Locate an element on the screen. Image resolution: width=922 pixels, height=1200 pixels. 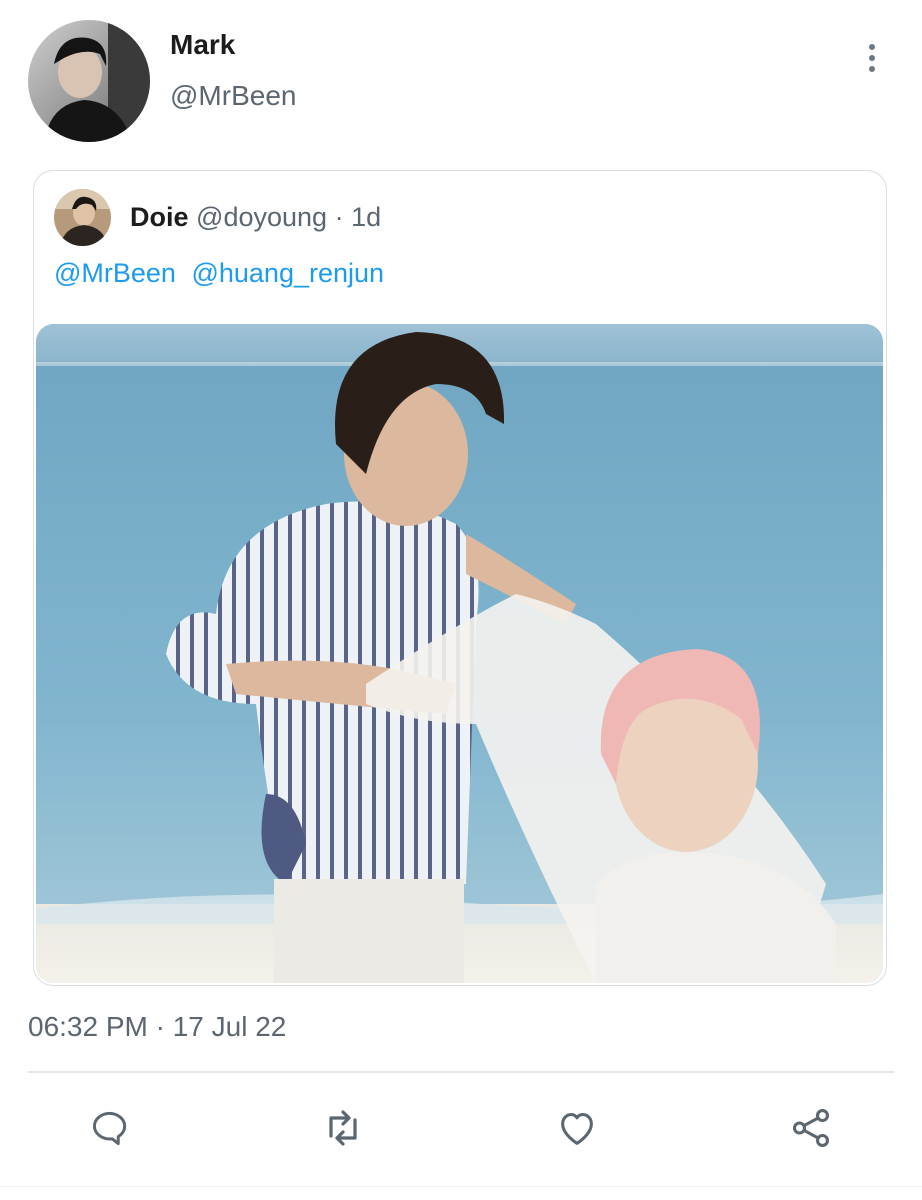
divider is located at coordinates (461, 1072).